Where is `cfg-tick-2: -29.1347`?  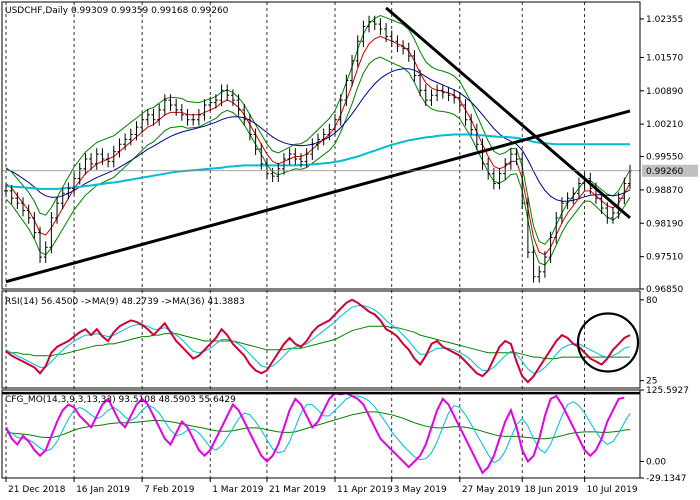
cfg-tick-2: -29.1347 is located at coordinates (666, 479).